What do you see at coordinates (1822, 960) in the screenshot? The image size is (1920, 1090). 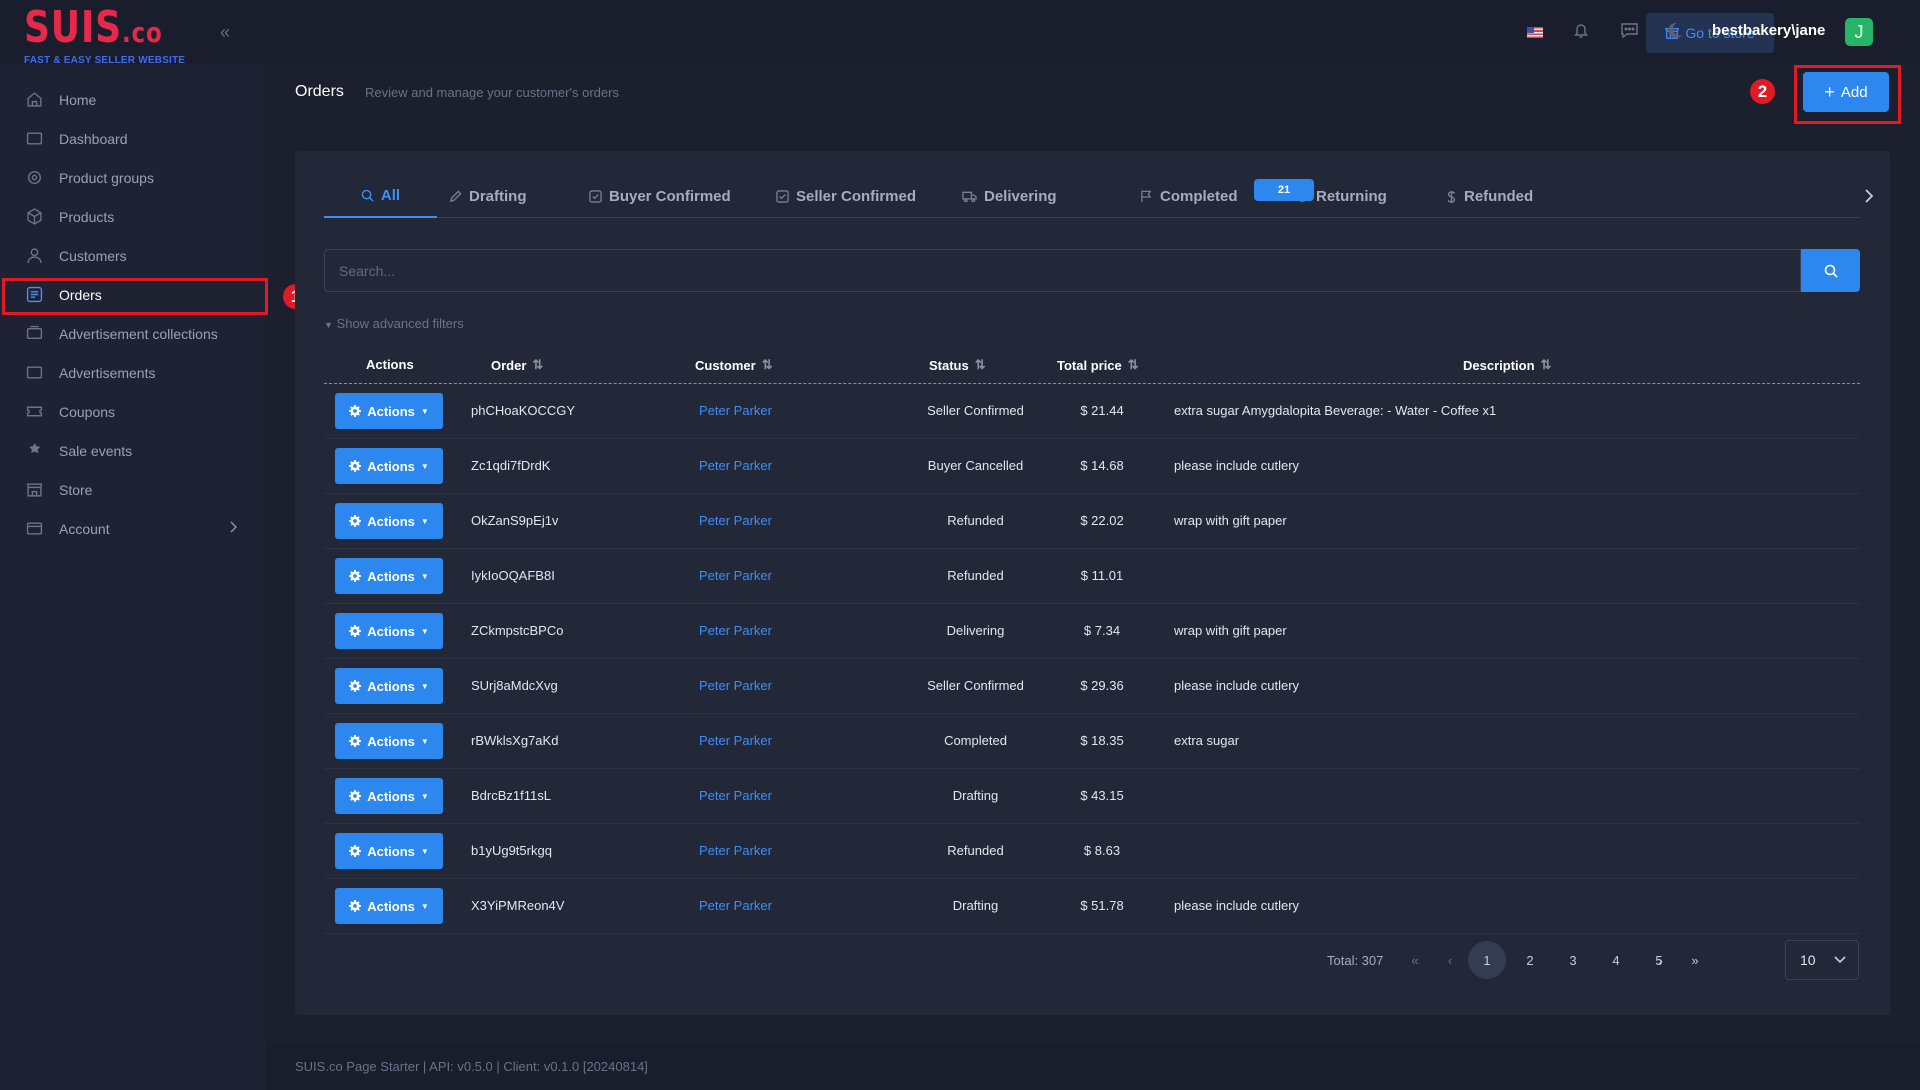 I see `page-size-select: 10` at bounding box center [1822, 960].